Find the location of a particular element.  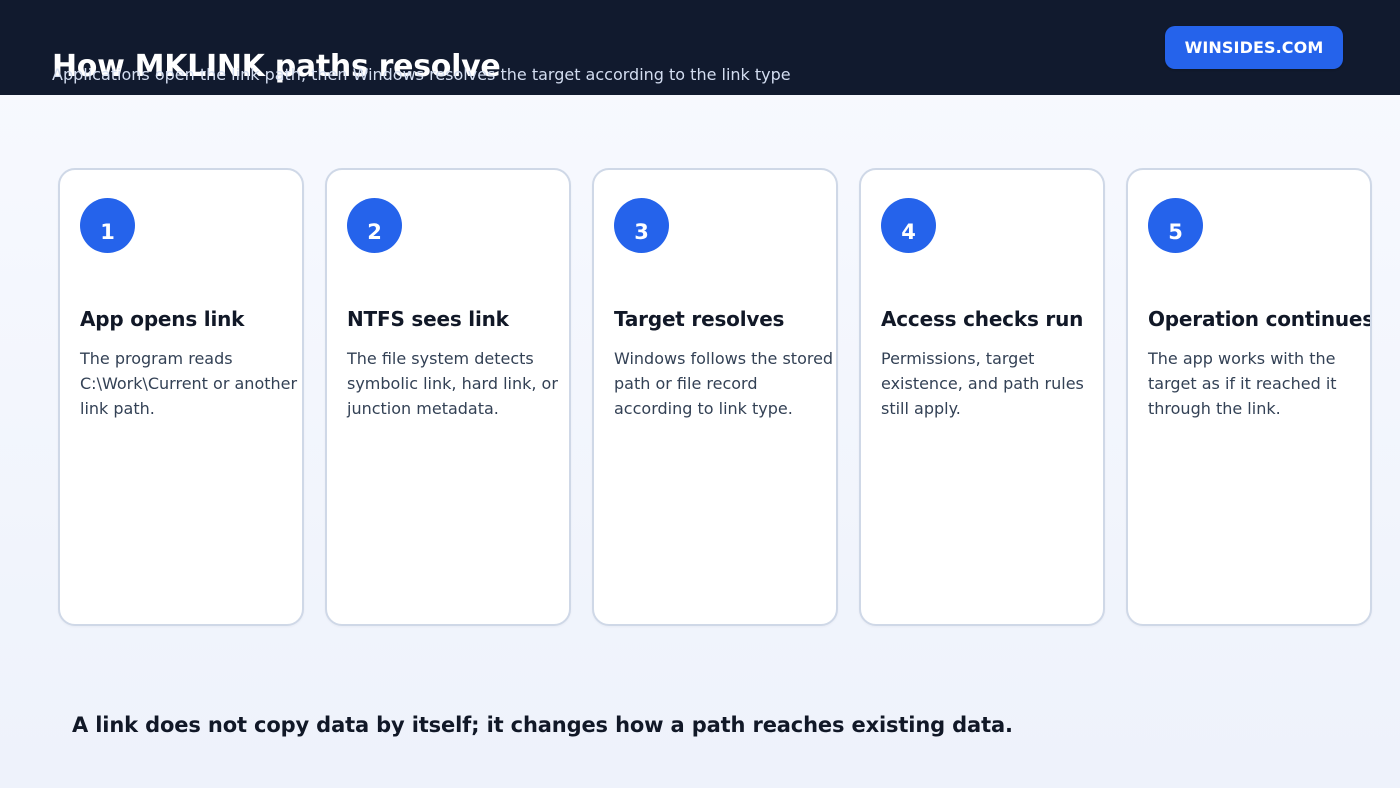

step-title: Access checks run is located at coordinates (982, 318).